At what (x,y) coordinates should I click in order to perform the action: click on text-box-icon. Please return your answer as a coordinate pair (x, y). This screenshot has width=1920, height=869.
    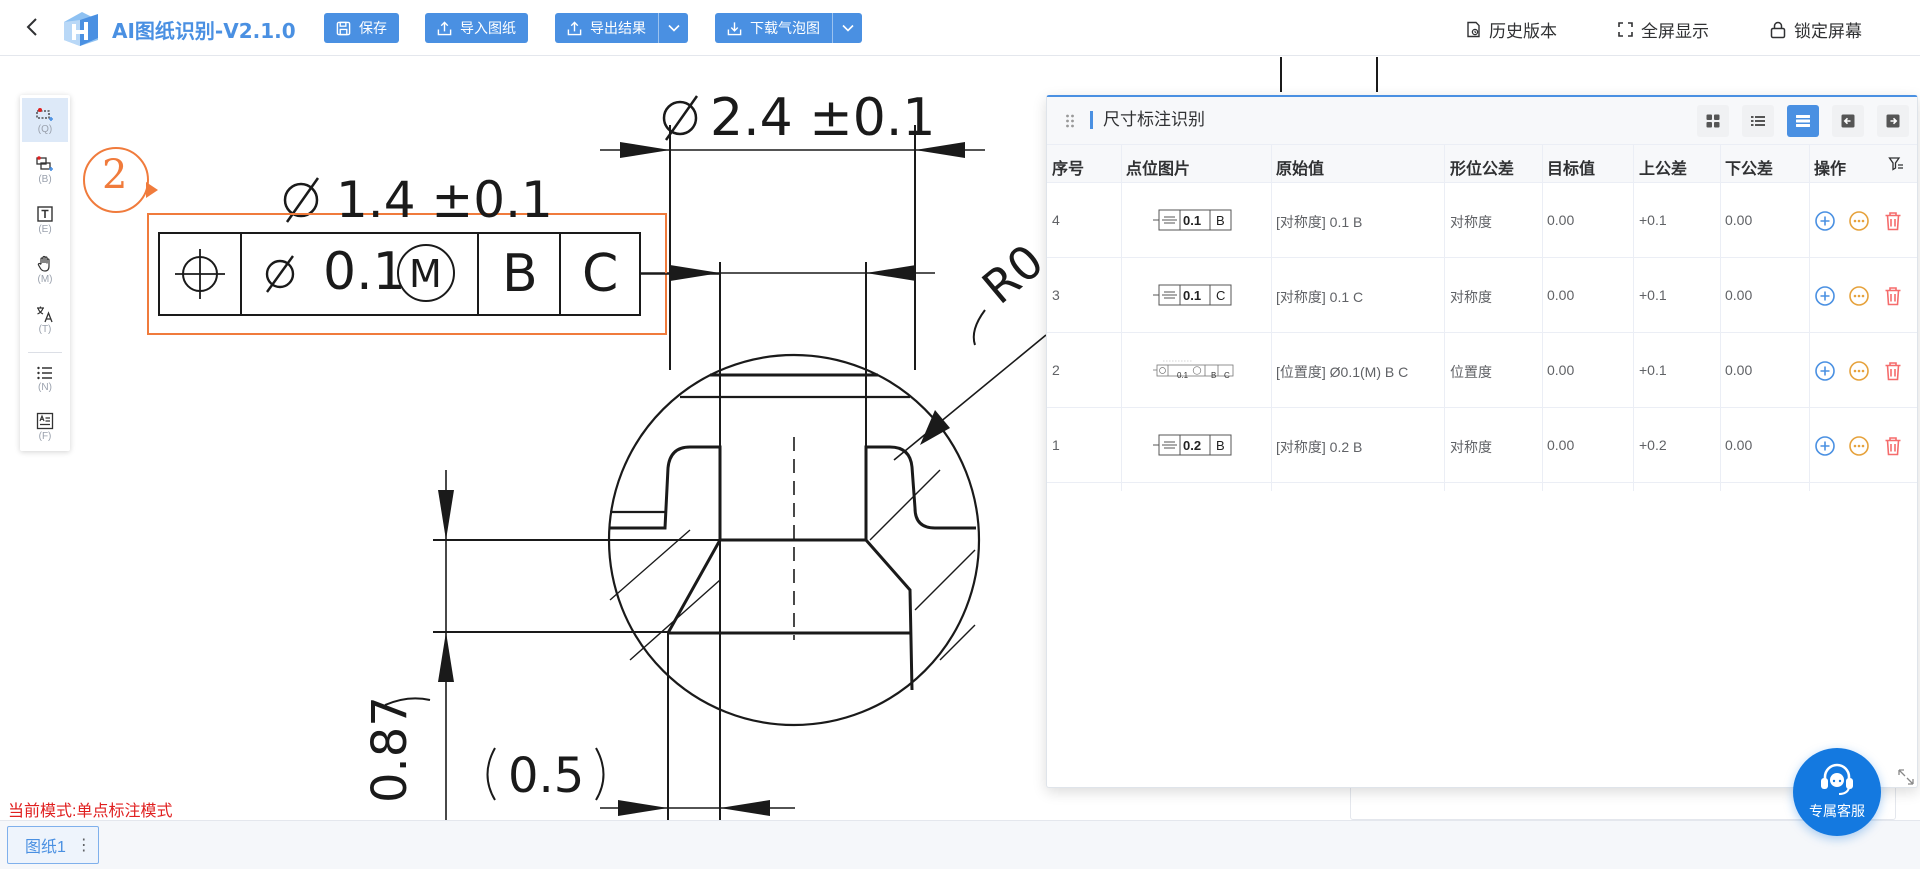
    Looking at the image, I should click on (45, 214).